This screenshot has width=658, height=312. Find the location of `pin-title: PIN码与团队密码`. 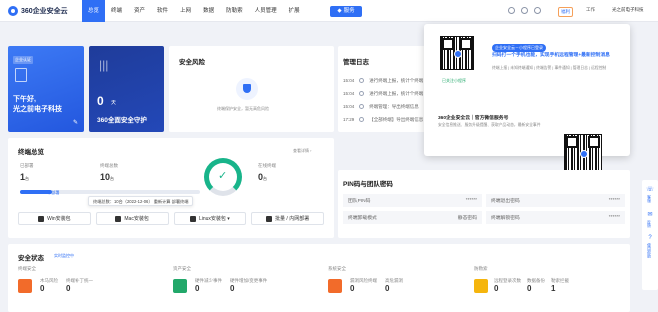

pin-title: PIN码与团队密码 is located at coordinates (368, 184).